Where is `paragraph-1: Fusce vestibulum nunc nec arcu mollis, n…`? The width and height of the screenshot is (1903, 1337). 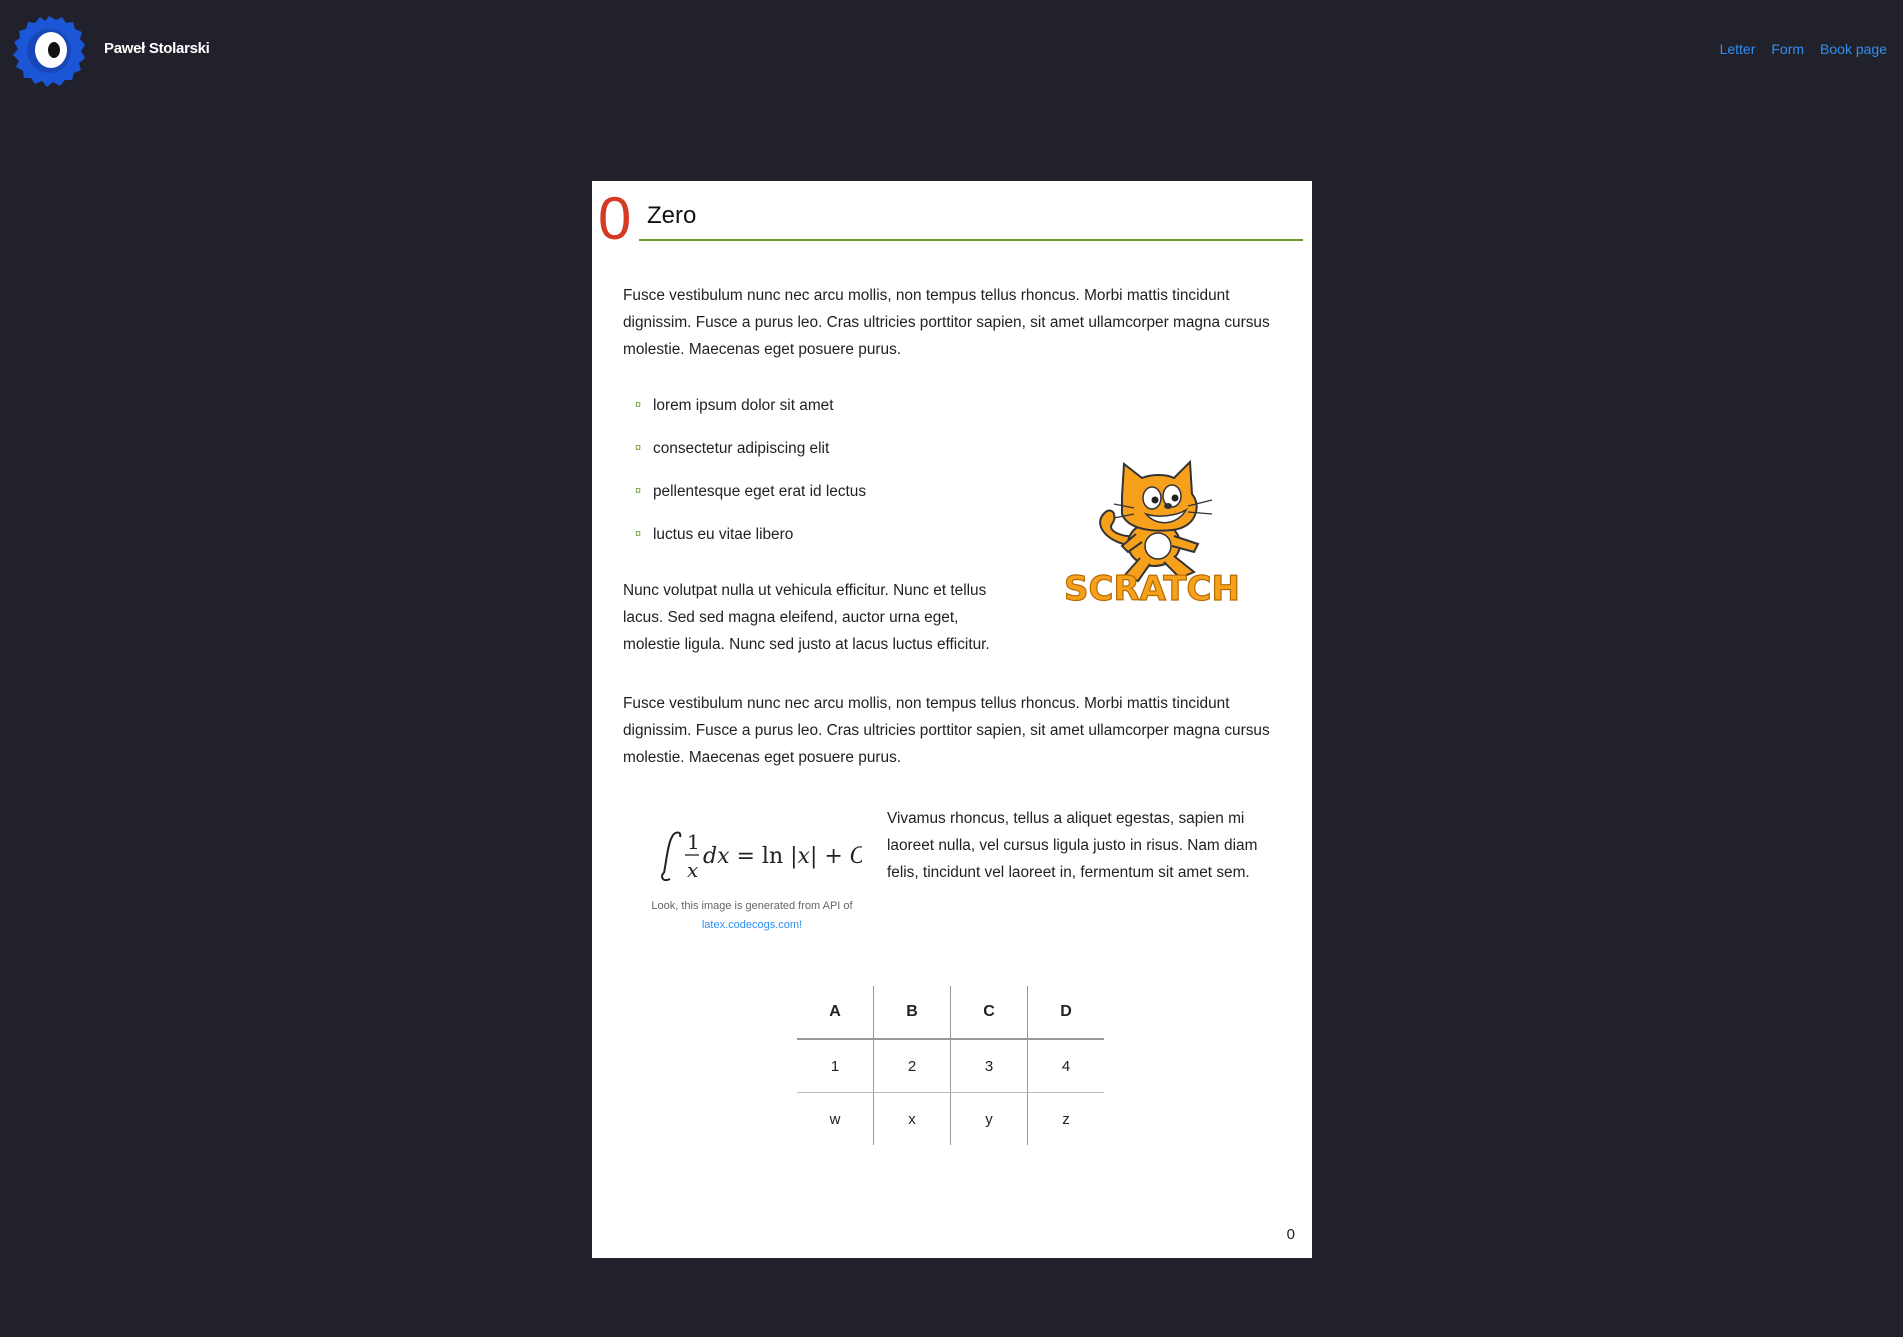 paragraph-1: Fusce vestibulum nunc nec arcu mollis, n… is located at coordinates (946, 322).